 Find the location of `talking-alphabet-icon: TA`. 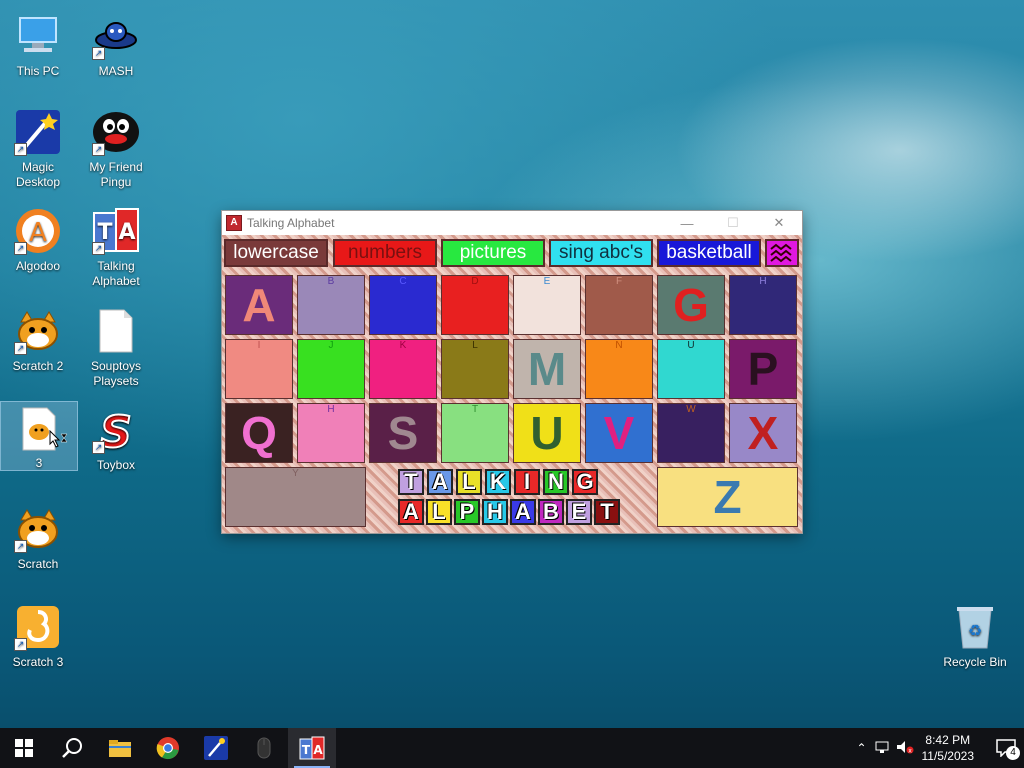

talking-alphabet-icon: TA is located at coordinates (312, 748).